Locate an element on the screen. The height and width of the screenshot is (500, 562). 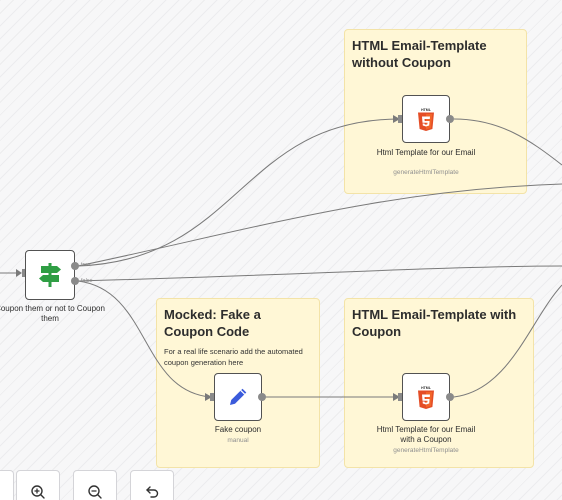
connection-html-coupon-template-out is located at coordinates (507, 341).